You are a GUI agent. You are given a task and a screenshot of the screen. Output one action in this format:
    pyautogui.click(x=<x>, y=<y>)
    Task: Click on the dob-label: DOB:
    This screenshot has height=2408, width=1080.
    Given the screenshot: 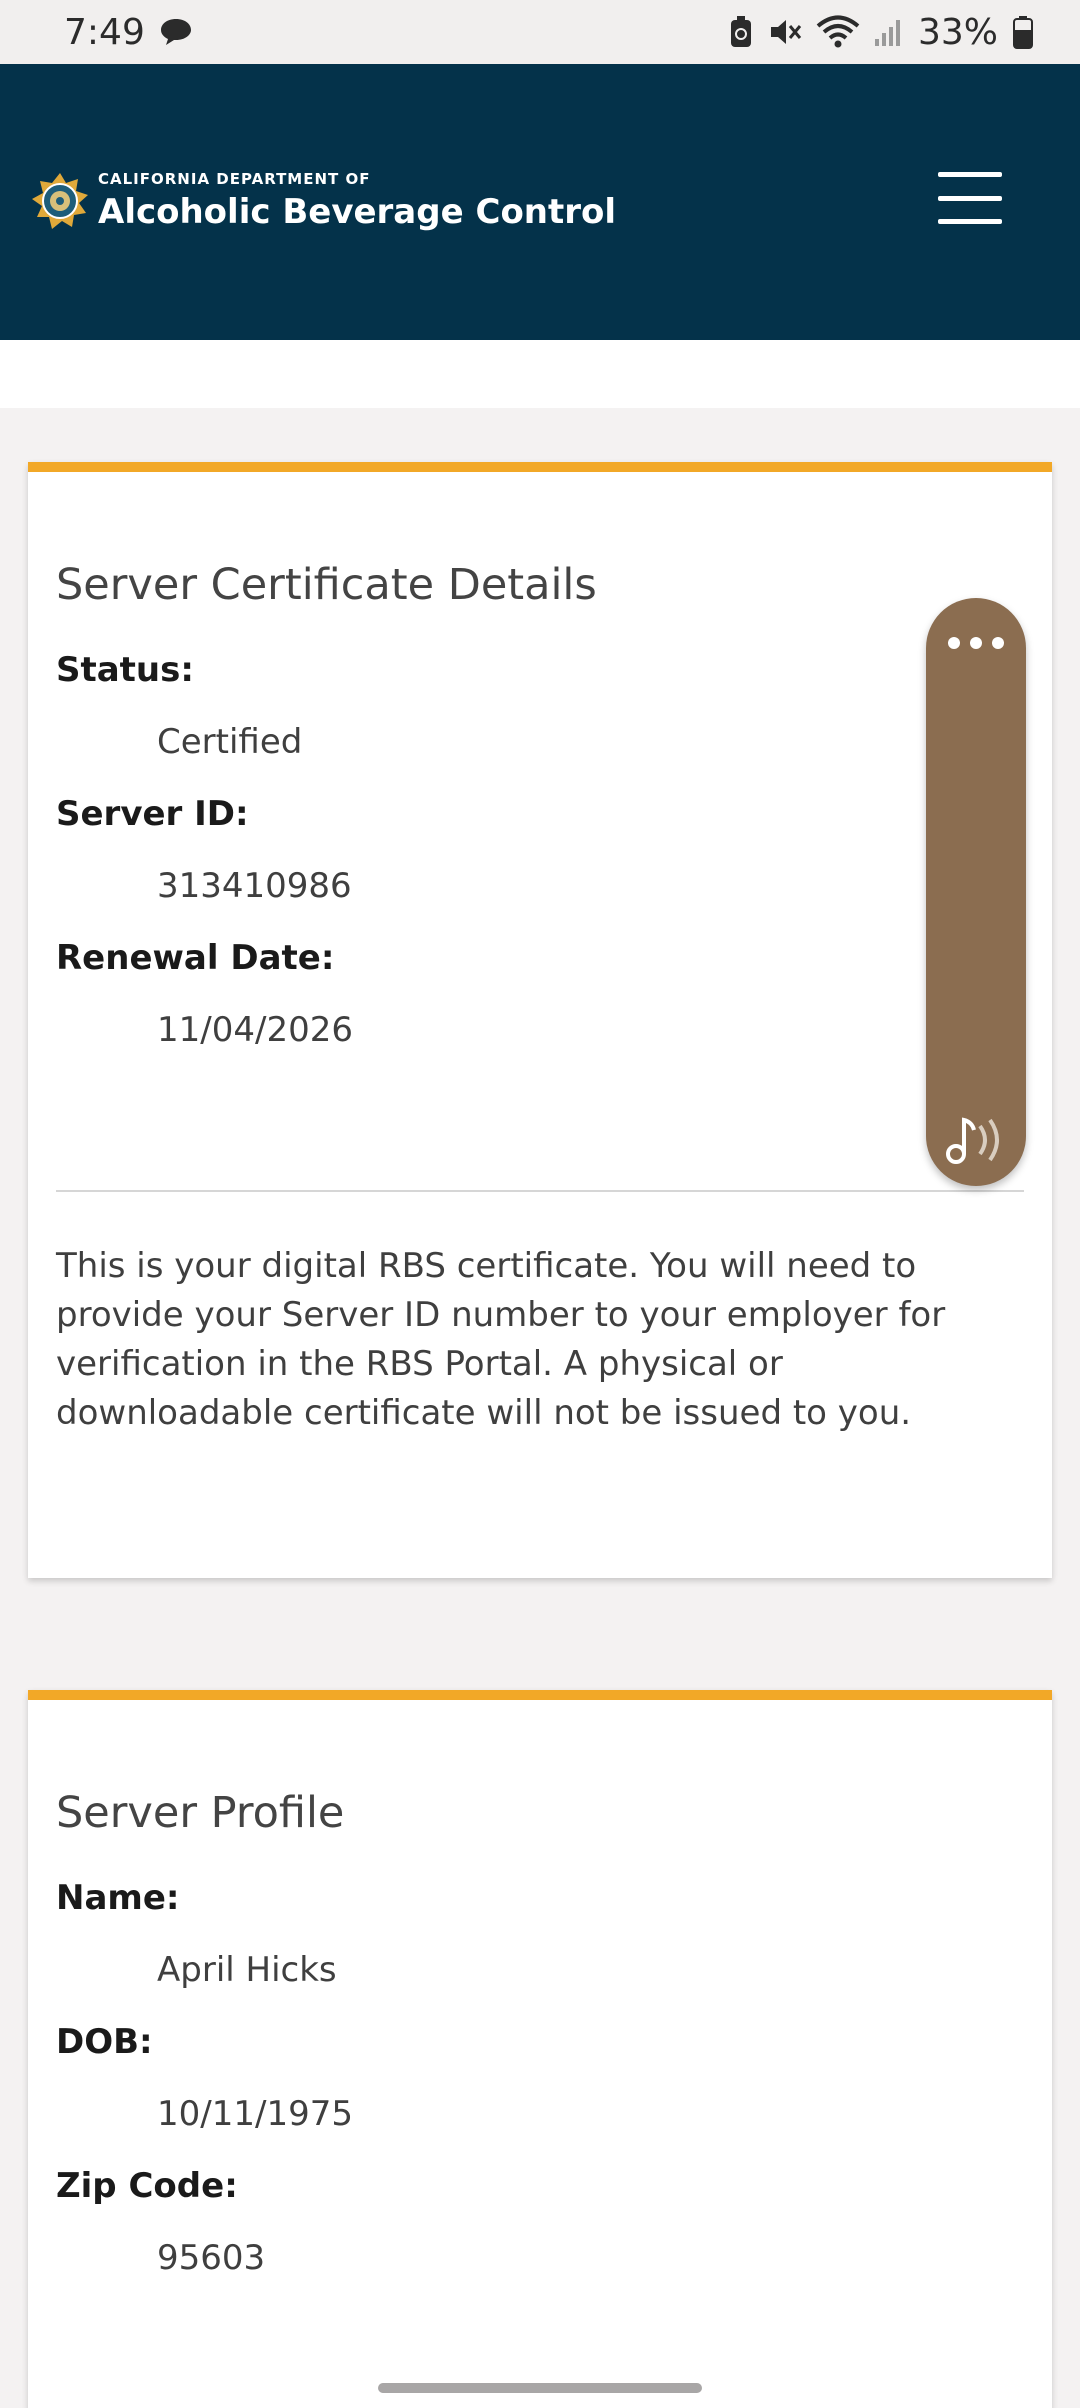 What is the action you would take?
    pyautogui.click(x=104, y=2042)
    